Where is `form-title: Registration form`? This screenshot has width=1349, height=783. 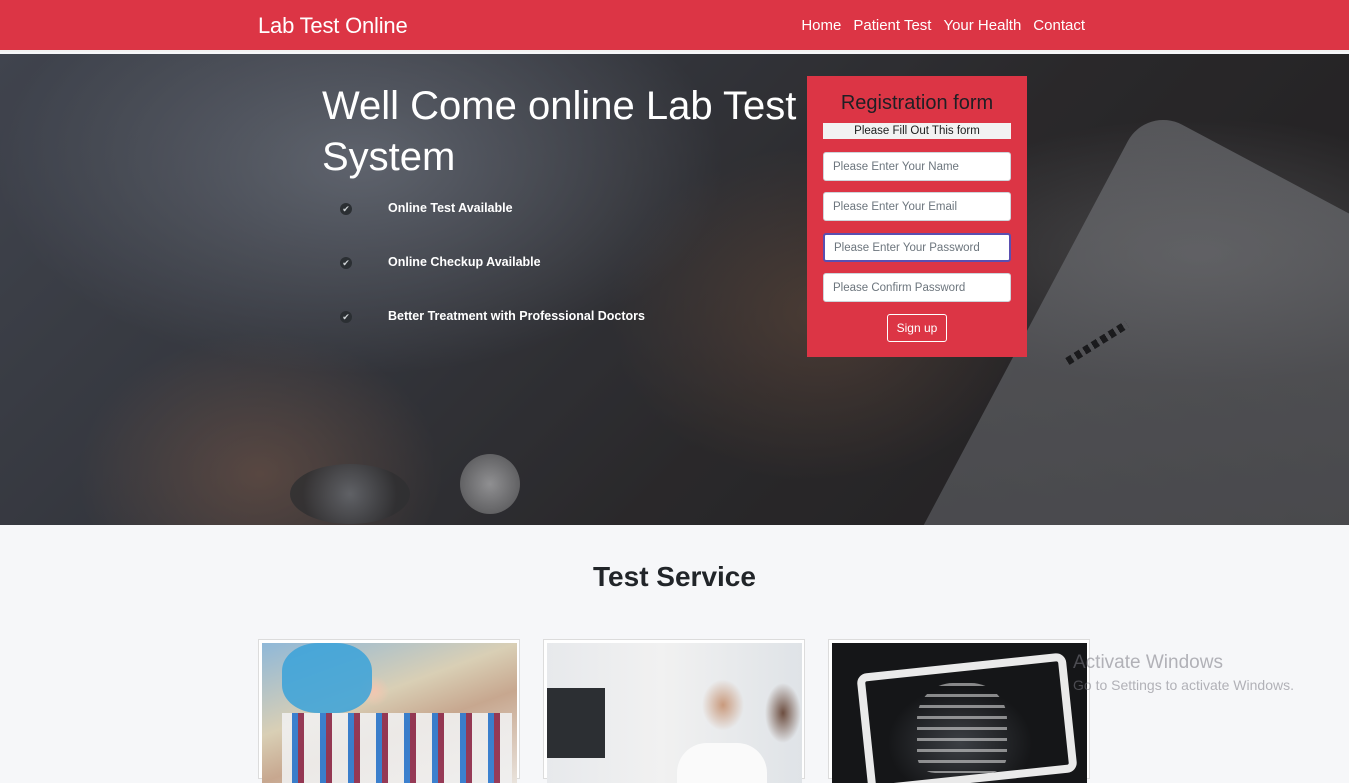 form-title: Registration form is located at coordinates (917, 103).